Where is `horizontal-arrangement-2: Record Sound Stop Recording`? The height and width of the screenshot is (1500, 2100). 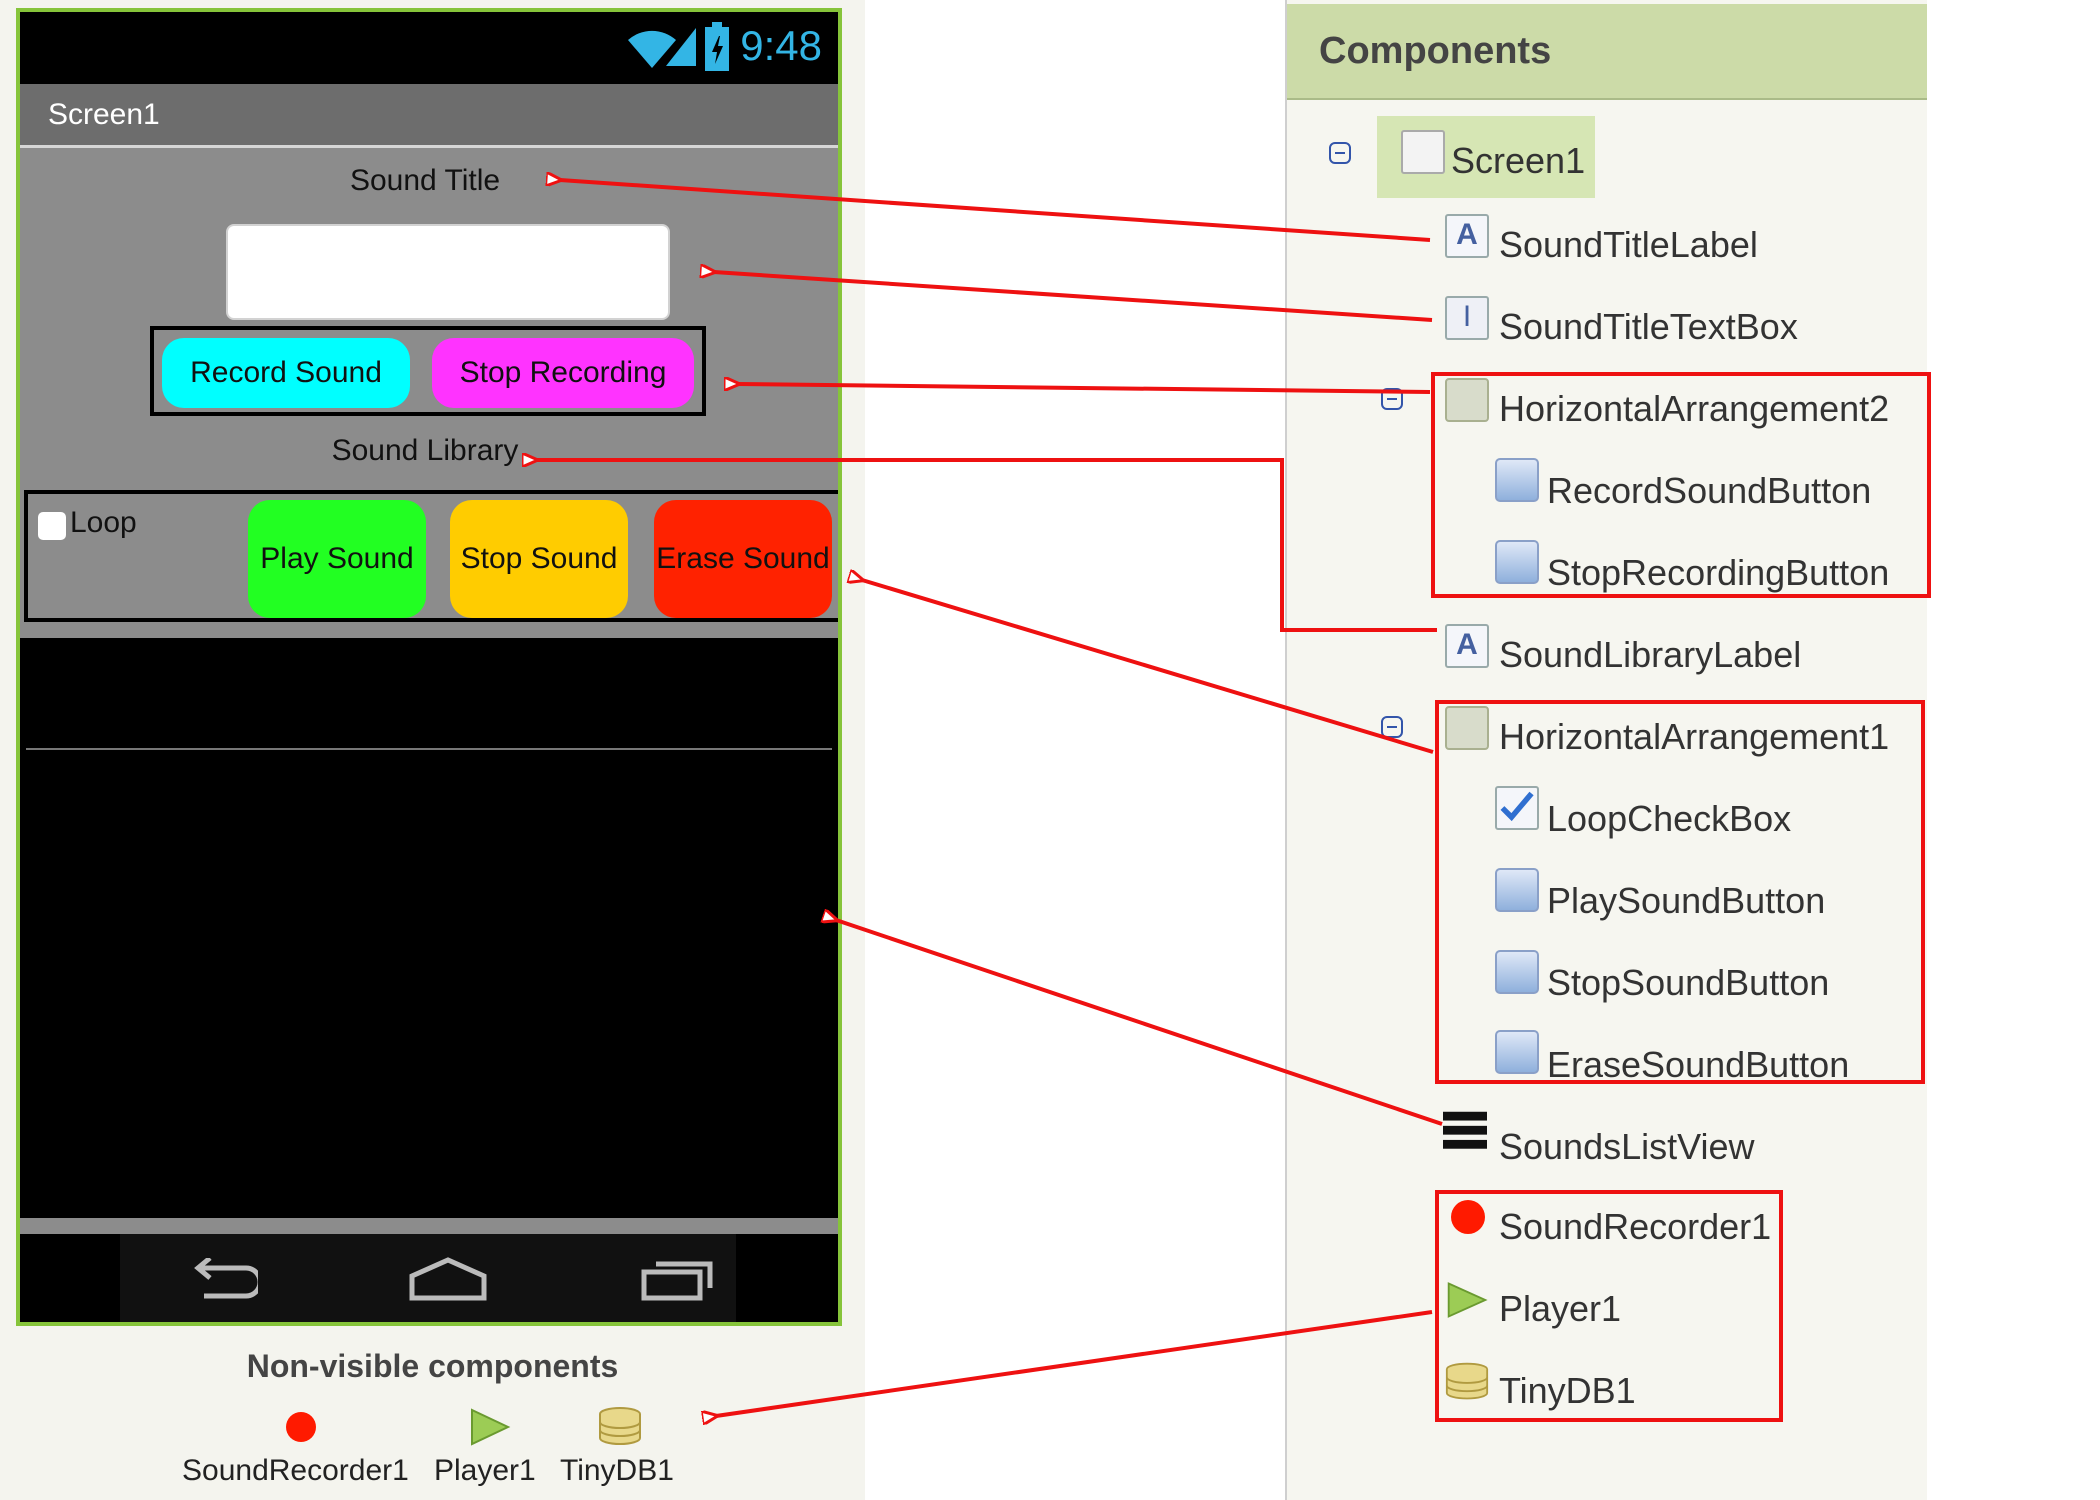
horizontal-arrangement-2: Record Sound Stop Recording is located at coordinates (428, 371).